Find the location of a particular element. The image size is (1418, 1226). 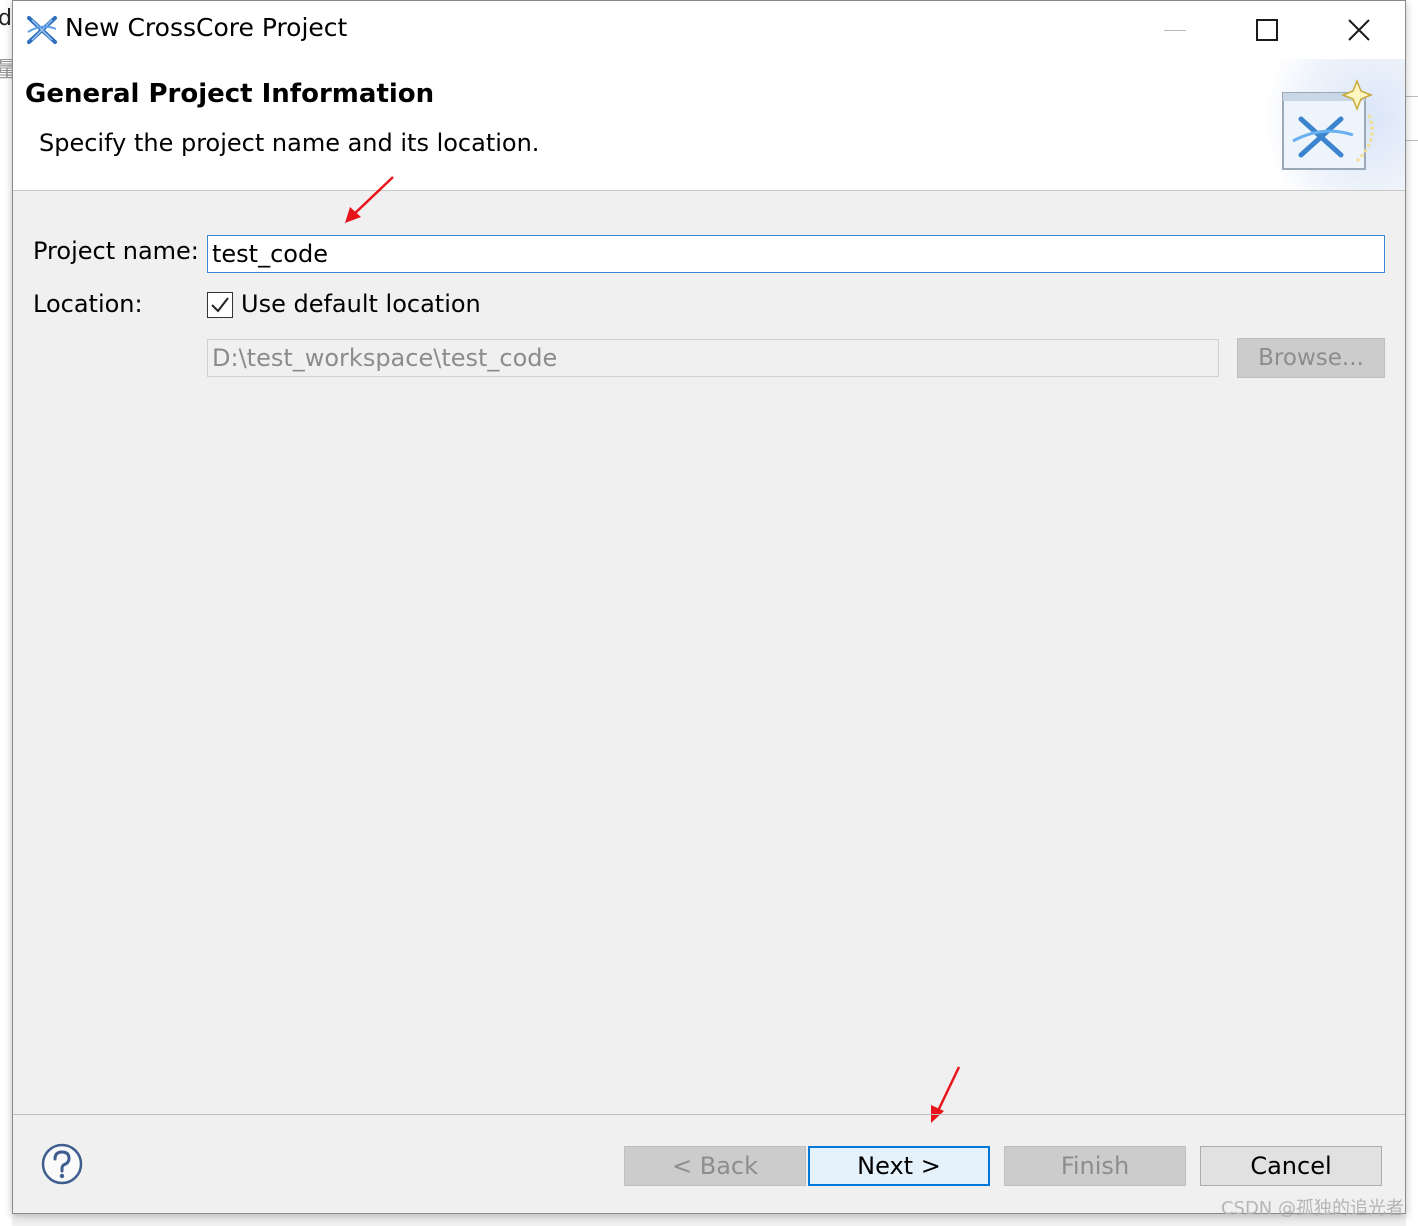

page-title: General Project Information is located at coordinates (230, 94).